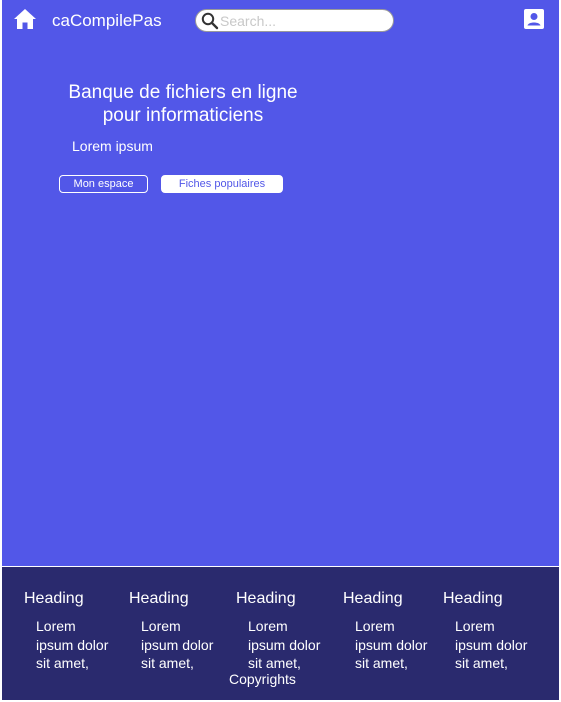  I want to click on search-bar, so click(294, 20).